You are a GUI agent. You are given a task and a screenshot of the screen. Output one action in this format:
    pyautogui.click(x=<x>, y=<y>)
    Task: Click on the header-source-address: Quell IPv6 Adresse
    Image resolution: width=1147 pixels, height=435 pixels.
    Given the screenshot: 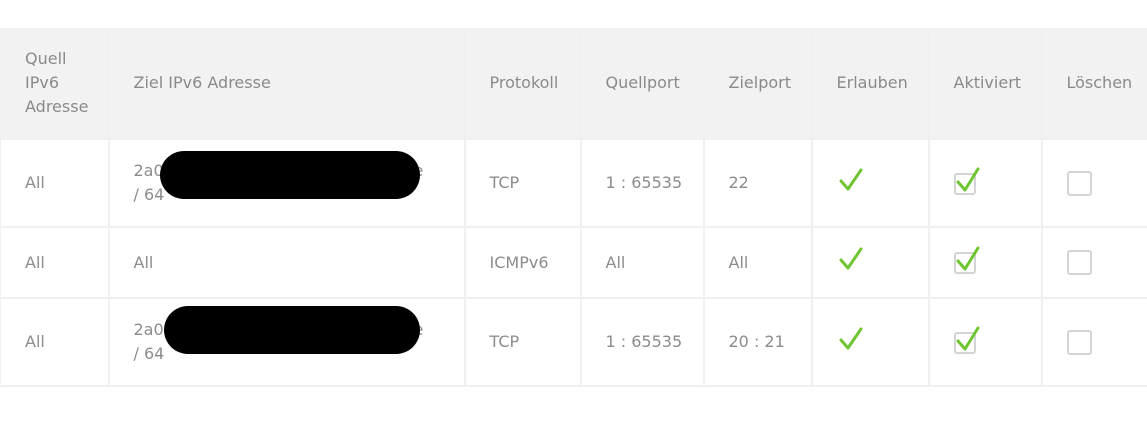 What is the action you would take?
    pyautogui.click(x=55, y=84)
    